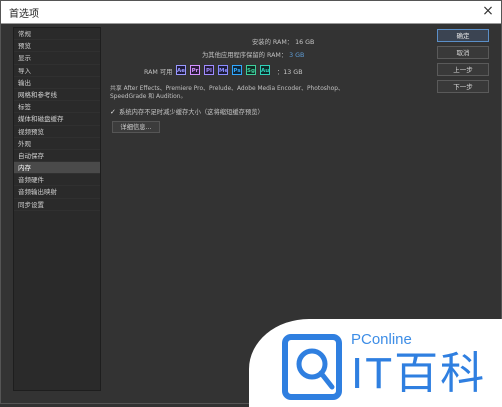 This screenshot has width=502, height=407. Describe the element at coordinates (463, 35) in the screenshot. I see `ok-button: 确定` at that location.